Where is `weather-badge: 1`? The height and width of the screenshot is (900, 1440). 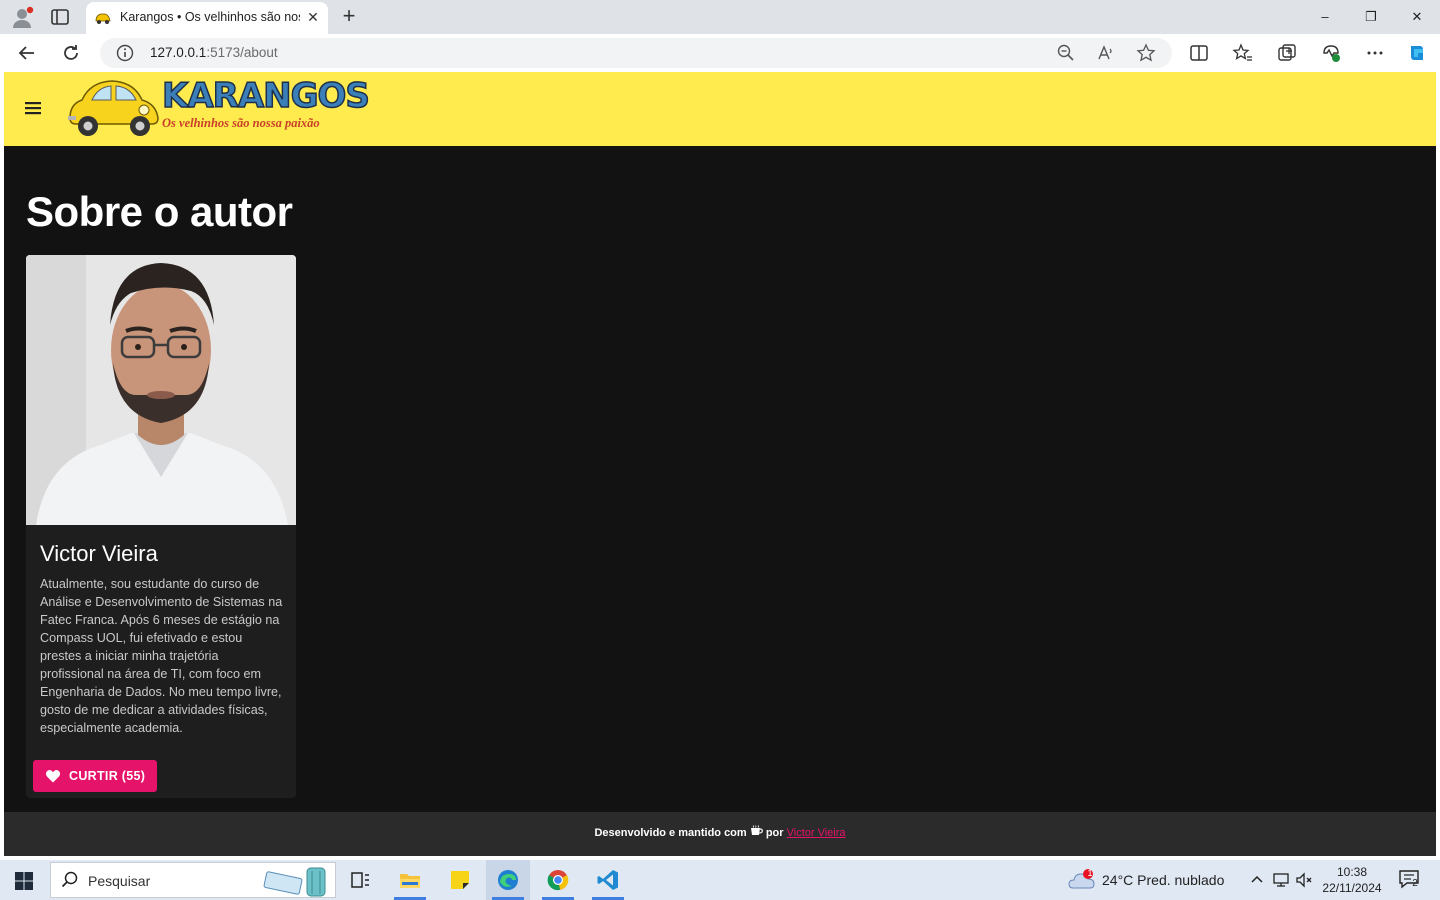
weather-badge: 1 is located at coordinates (1090, 873).